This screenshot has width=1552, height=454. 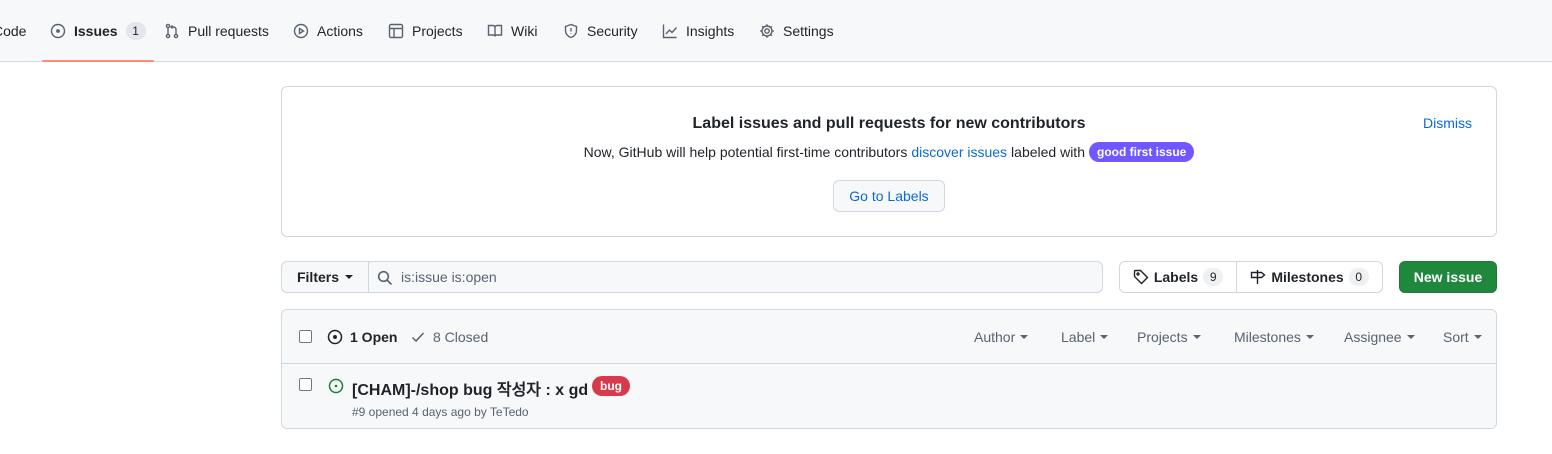 I want to click on closed-issues-toggle: 8 Closed, so click(x=449, y=337).